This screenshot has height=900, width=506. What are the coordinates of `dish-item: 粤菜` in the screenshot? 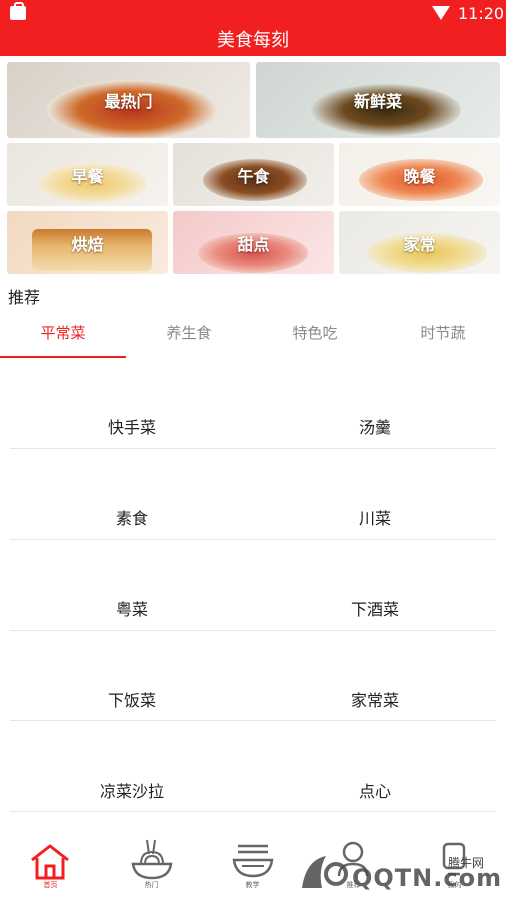 It's located at (132, 608).